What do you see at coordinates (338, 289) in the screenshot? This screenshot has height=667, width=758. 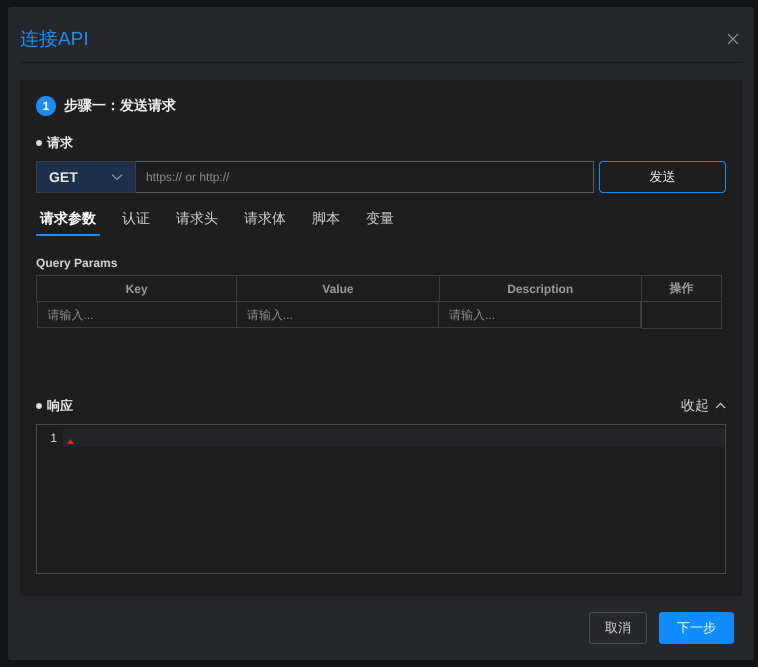 I see `column-header: Value` at bounding box center [338, 289].